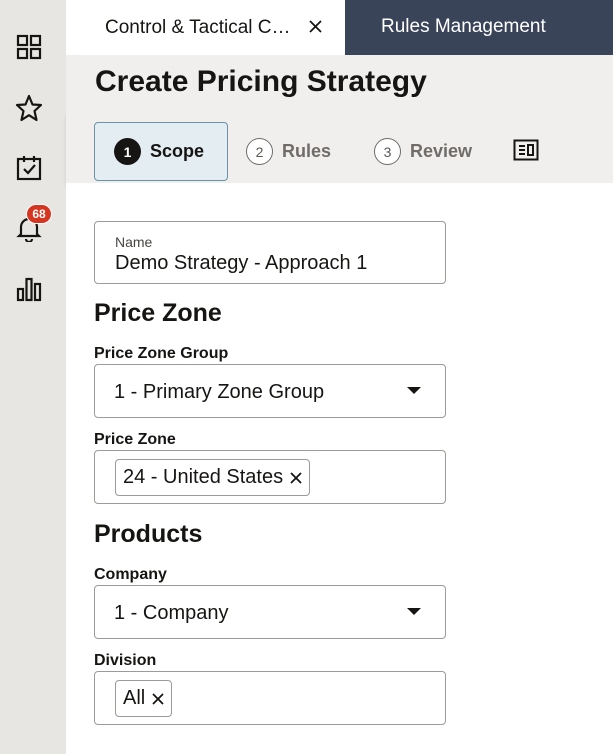  I want to click on step-label: Review, so click(441, 151).